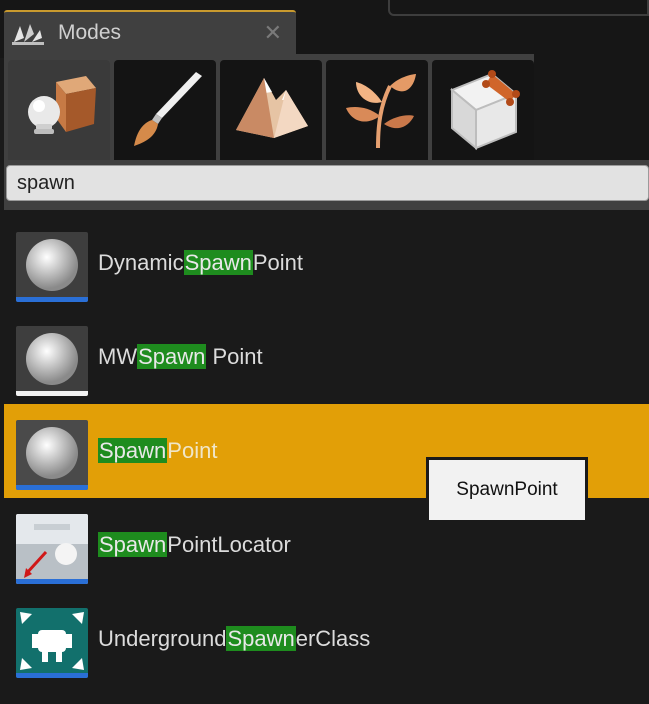 The width and height of the screenshot is (649, 704). I want to click on modes-tab: Modes ✕, so click(150, 32).